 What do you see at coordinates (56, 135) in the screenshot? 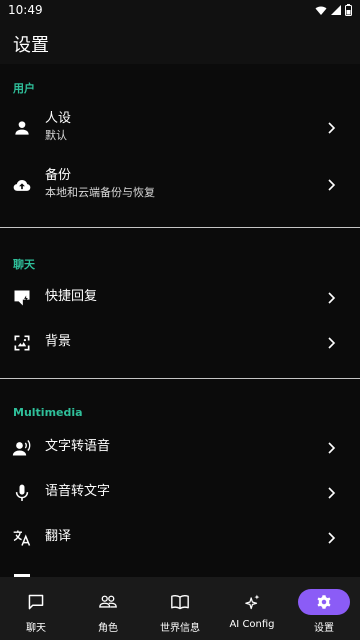
I see `settings-item-subtitle: 默认` at bounding box center [56, 135].